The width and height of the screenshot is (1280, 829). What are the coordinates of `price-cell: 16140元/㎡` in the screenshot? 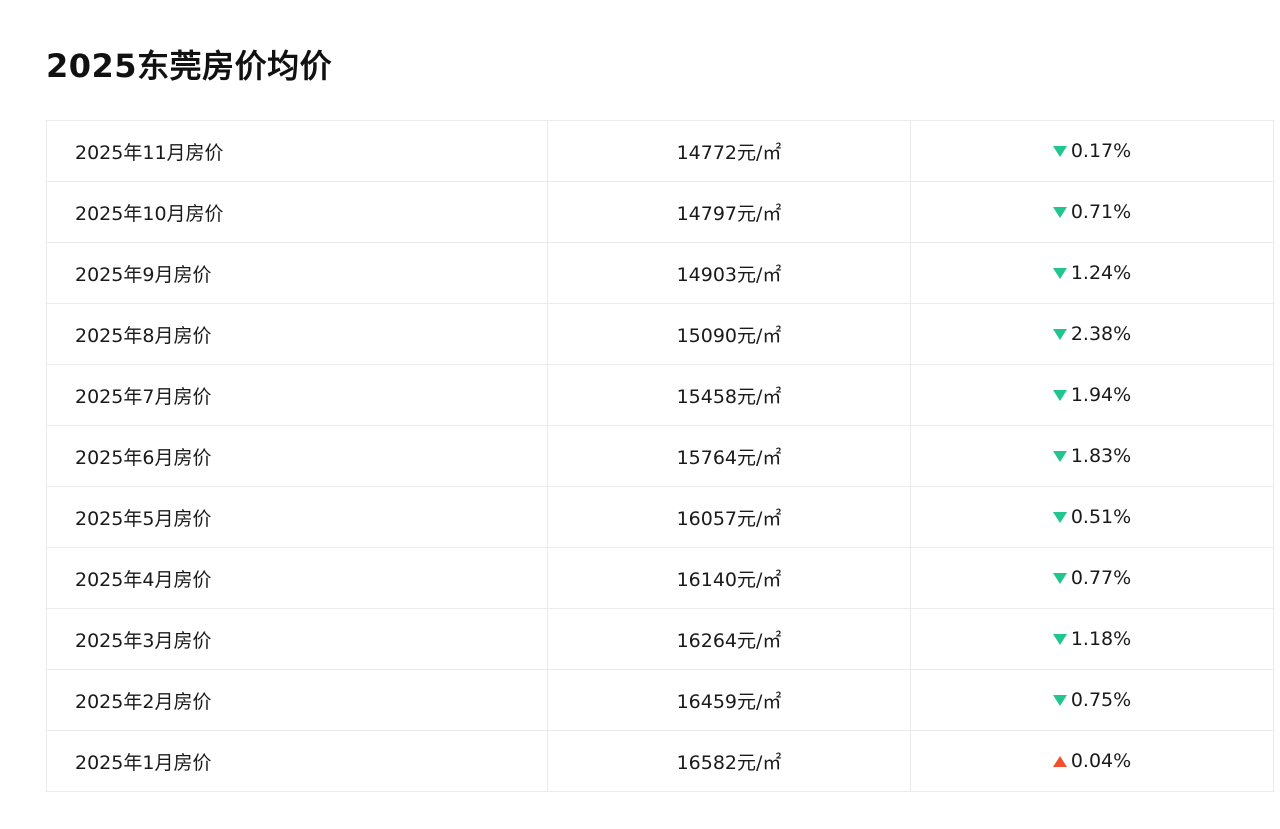 It's located at (729, 578).